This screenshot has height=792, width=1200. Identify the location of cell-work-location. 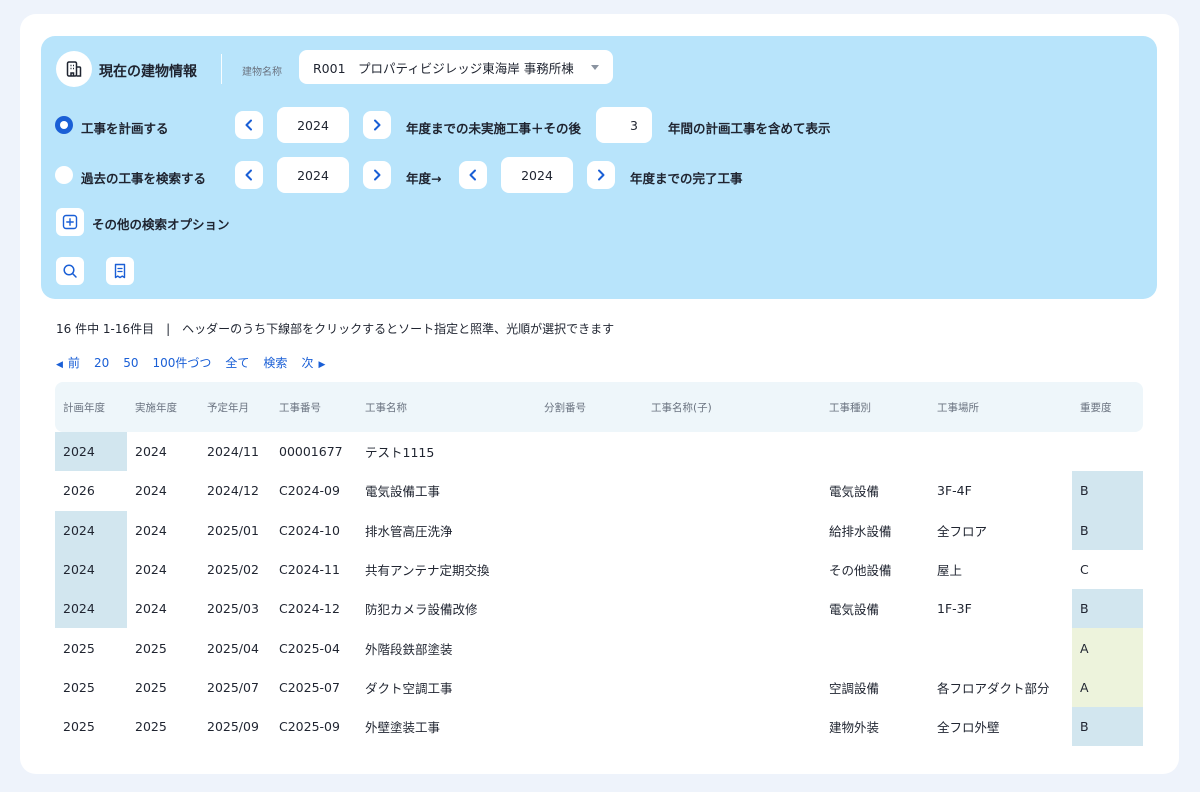
(1000, 451).